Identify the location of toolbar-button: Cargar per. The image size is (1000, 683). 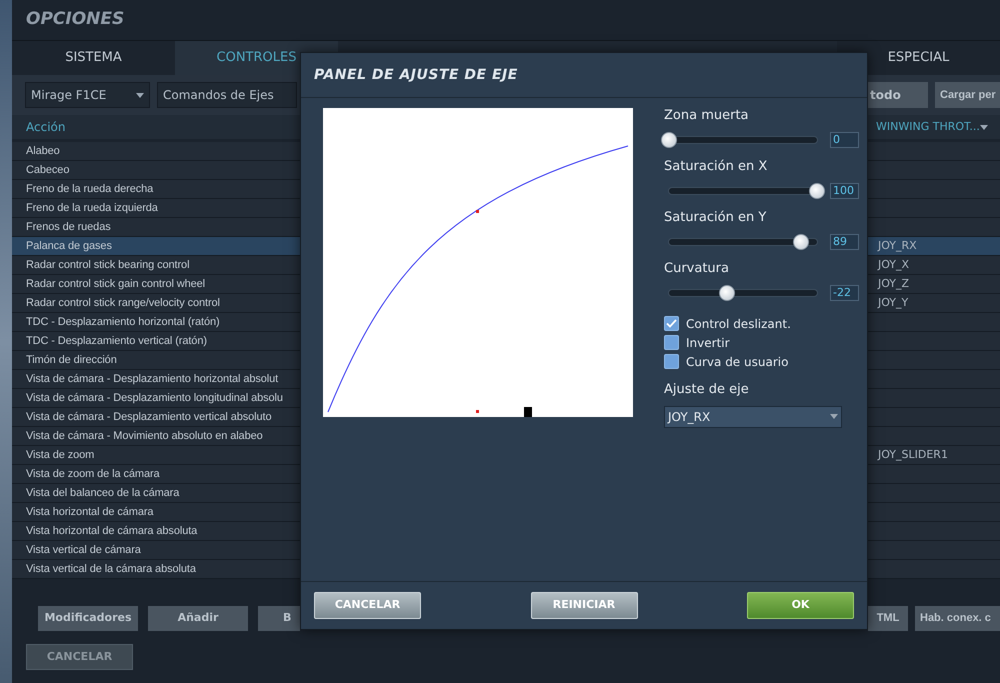
(967, 95).